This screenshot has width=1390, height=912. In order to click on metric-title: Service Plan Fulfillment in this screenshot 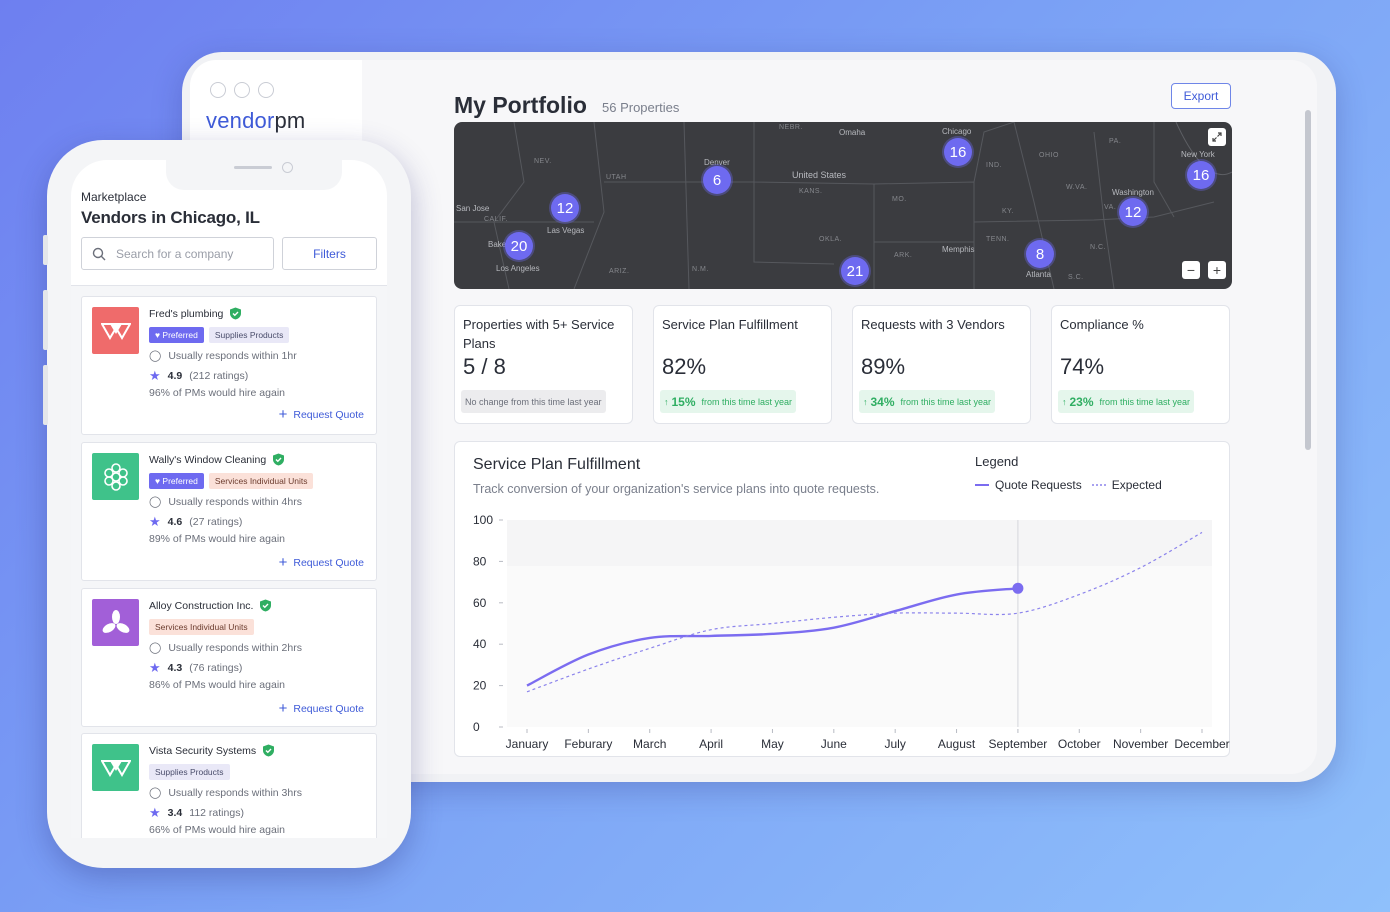, I will do `click(730, 324)`.